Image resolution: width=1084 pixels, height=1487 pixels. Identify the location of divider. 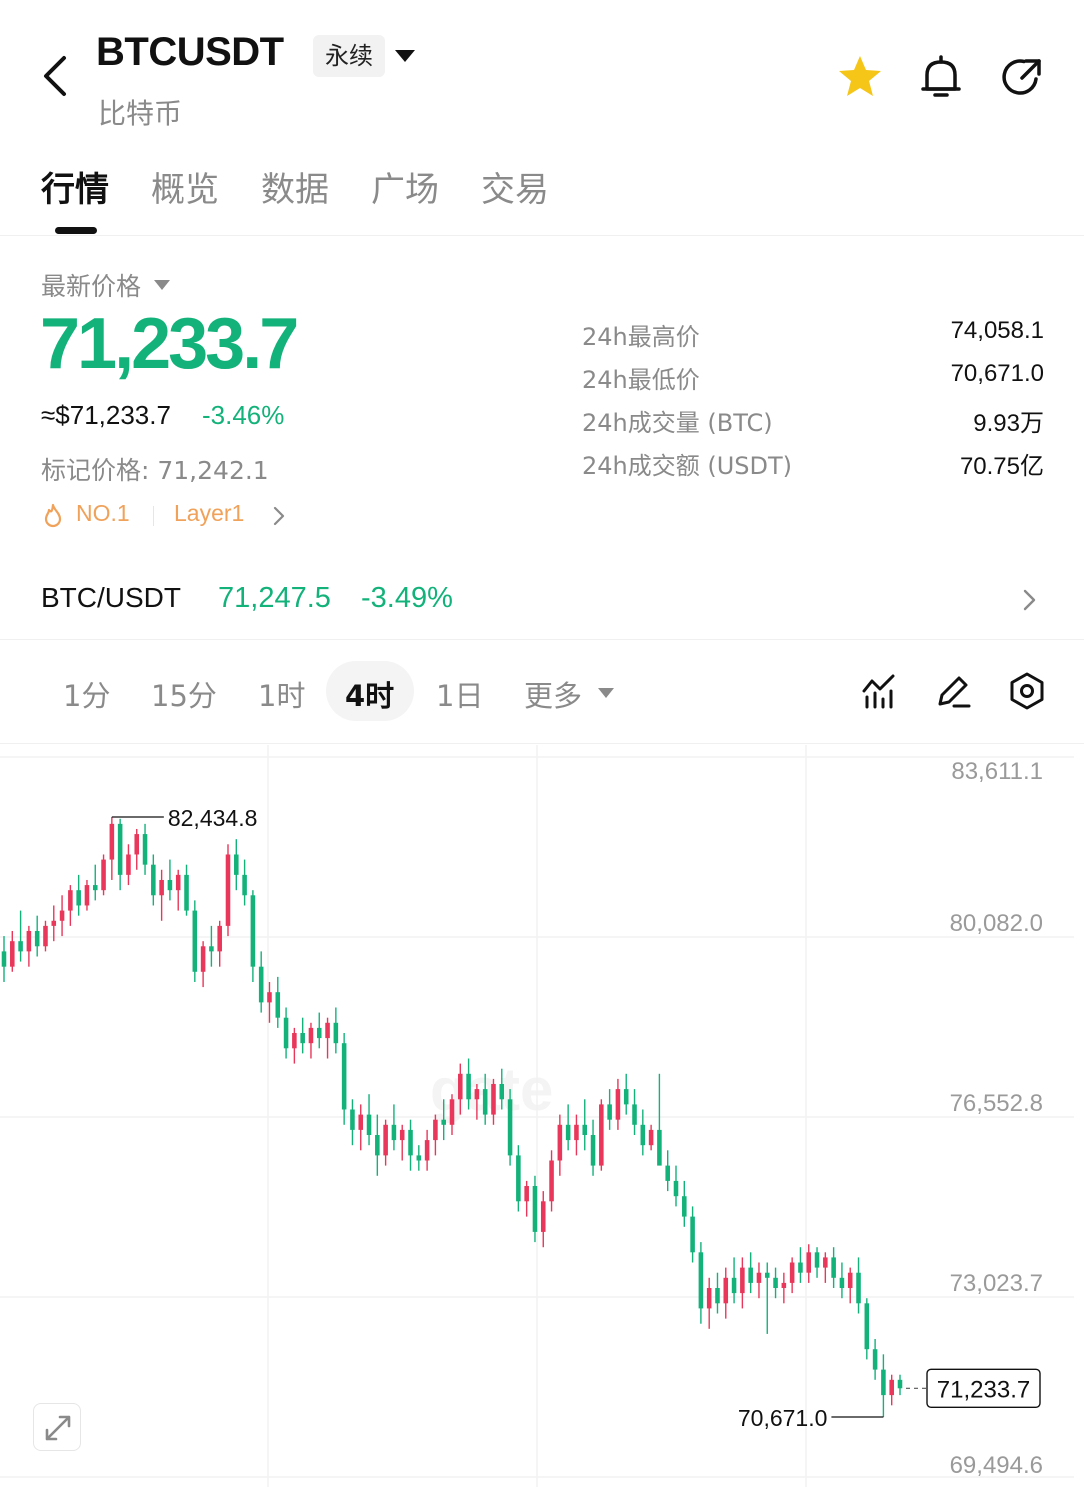
(153, 516).